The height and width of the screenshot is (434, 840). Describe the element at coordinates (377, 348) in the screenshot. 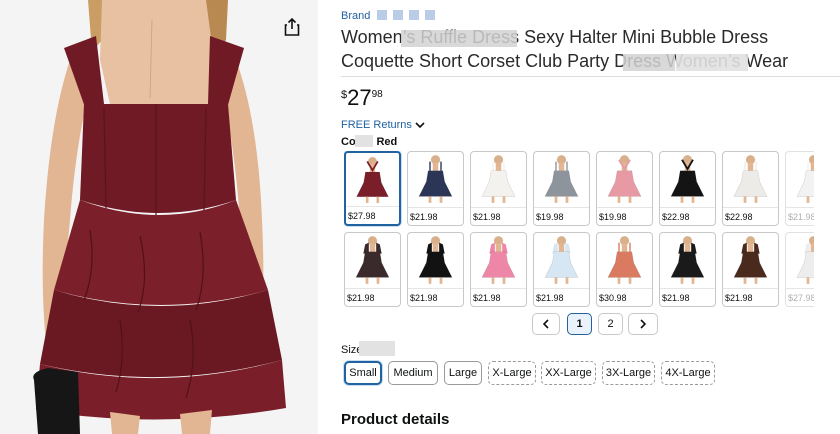

I see `size-label-redaction` at that location.